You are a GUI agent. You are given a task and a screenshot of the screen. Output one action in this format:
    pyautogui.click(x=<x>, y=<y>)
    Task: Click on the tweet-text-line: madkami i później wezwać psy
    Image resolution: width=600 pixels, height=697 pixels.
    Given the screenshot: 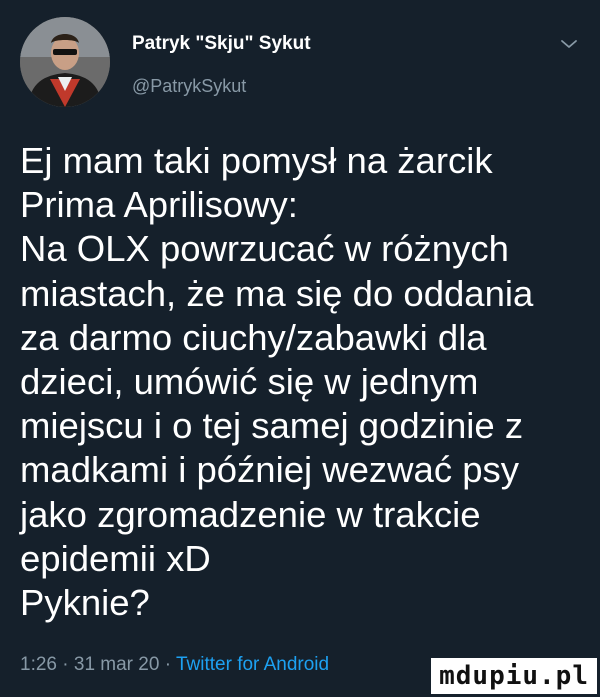 What is the action you would take?
    pyautogui.click(x=270, y=470)
    